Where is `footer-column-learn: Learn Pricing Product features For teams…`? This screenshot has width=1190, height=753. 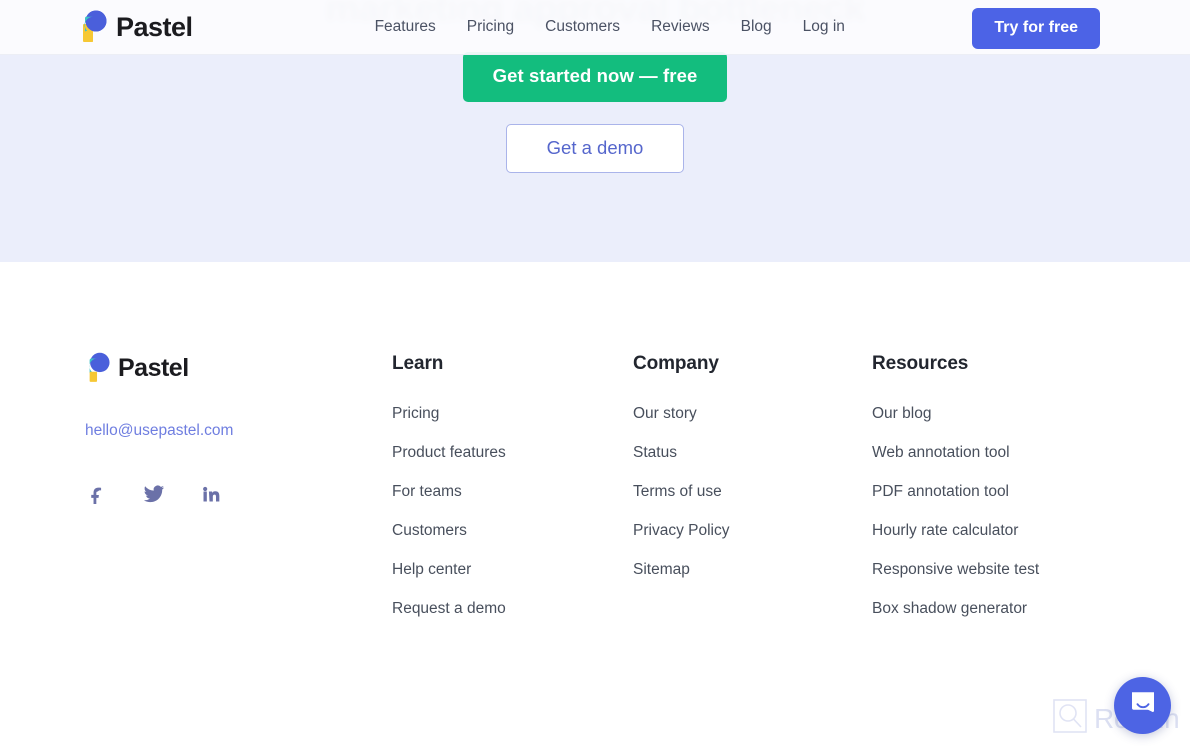 footer-column-learn: Learn Pricing Product features For teams… is located at coordinates (502, 496).